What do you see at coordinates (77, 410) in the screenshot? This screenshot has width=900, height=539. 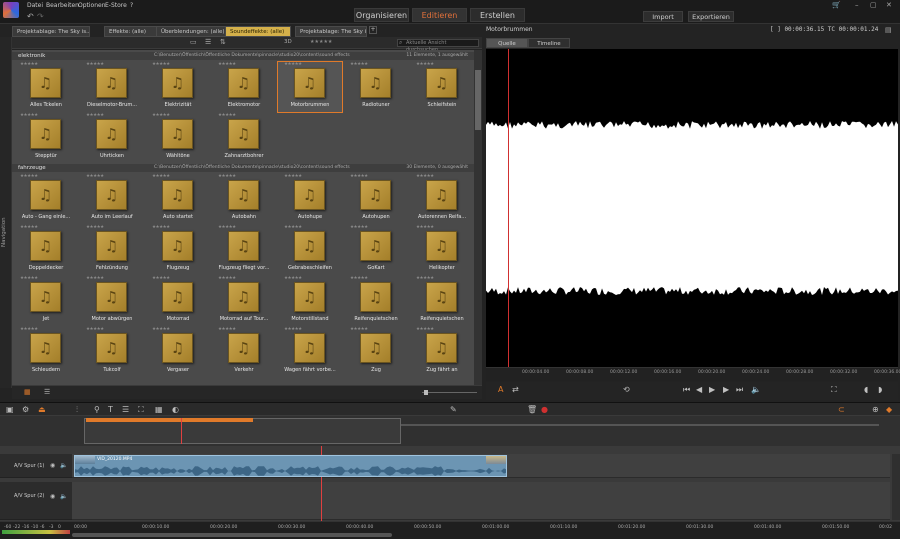 I see `audio-mixer-icon: ⫶` at bounding box center [77, 410].